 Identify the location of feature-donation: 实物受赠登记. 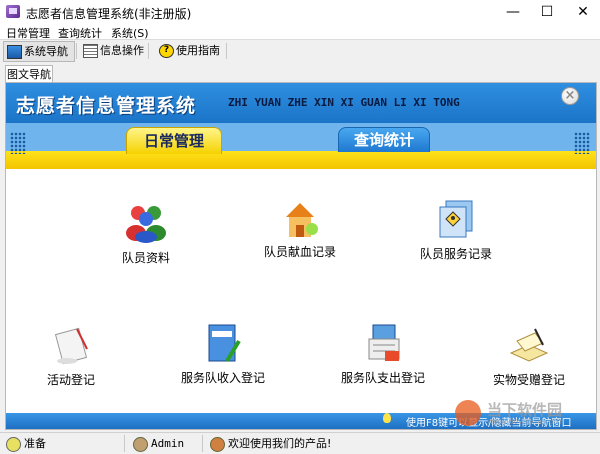
(529, 355).